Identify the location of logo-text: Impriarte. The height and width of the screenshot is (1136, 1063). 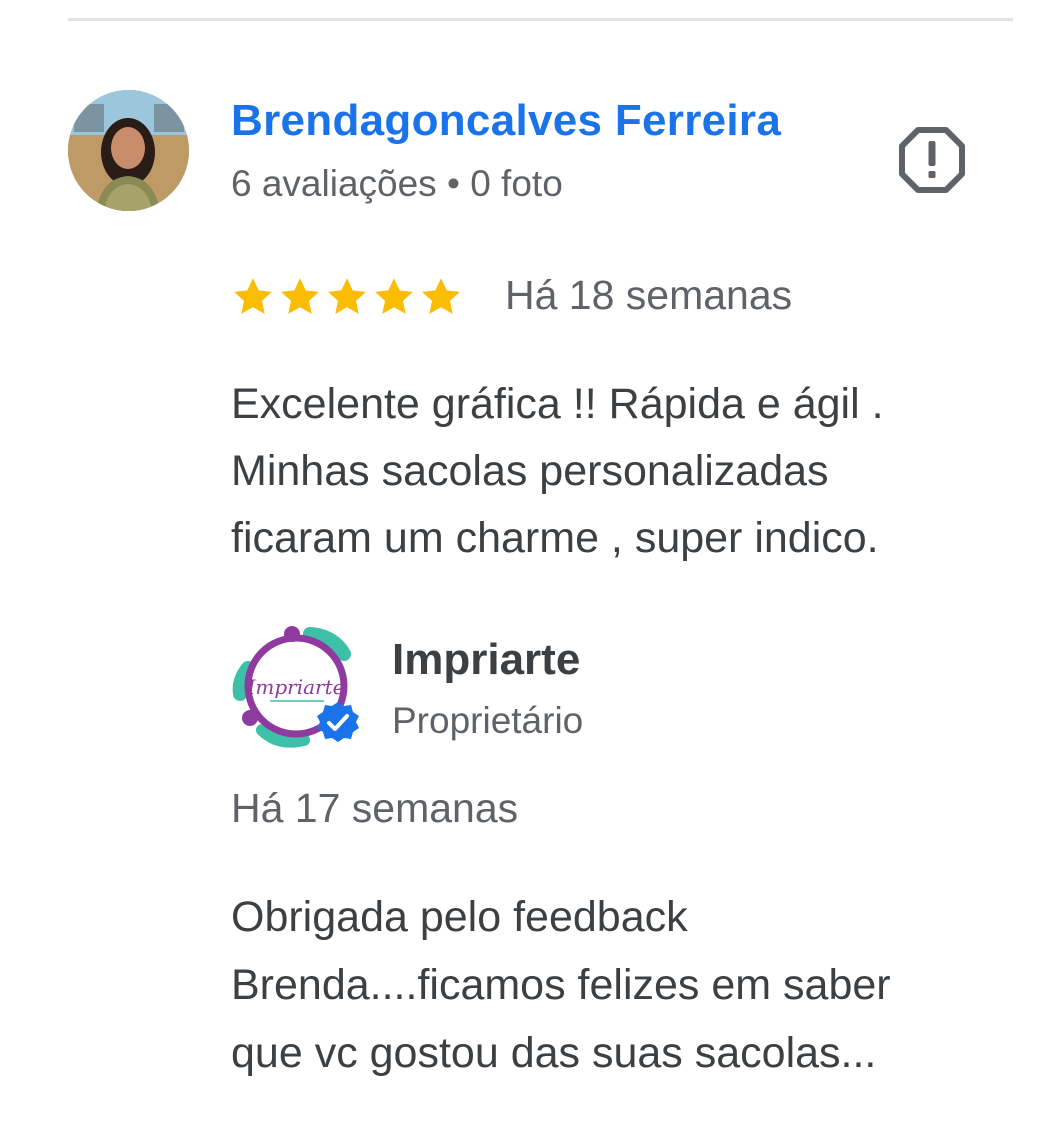
(296, 687).